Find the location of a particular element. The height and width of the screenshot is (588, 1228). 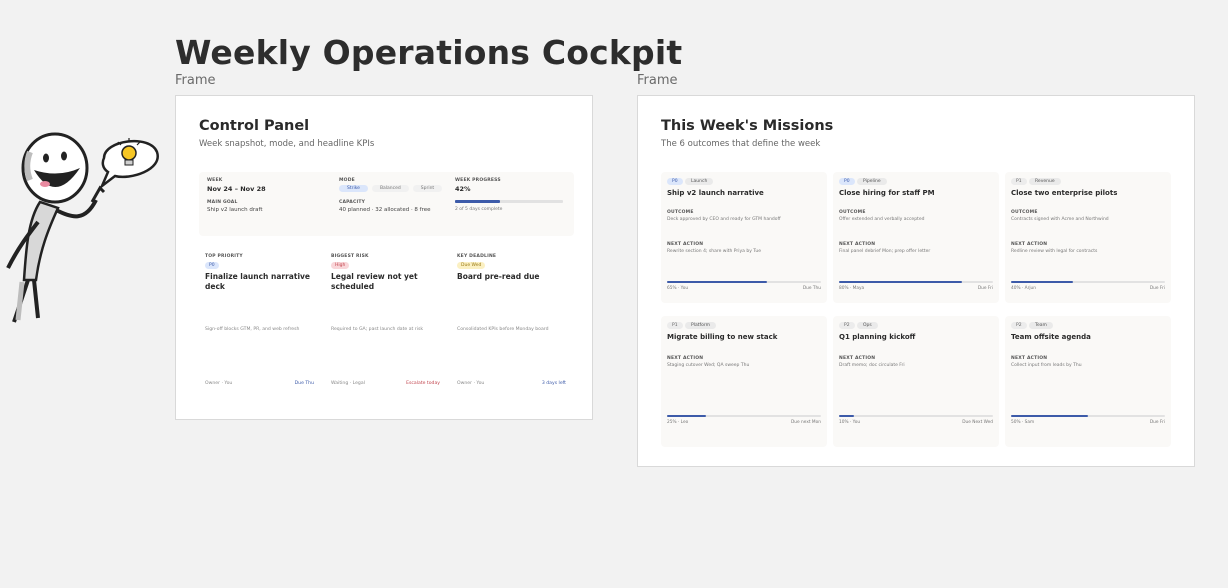

main-goal-label: MAIN GOAL is located at coordinates (222, 202).